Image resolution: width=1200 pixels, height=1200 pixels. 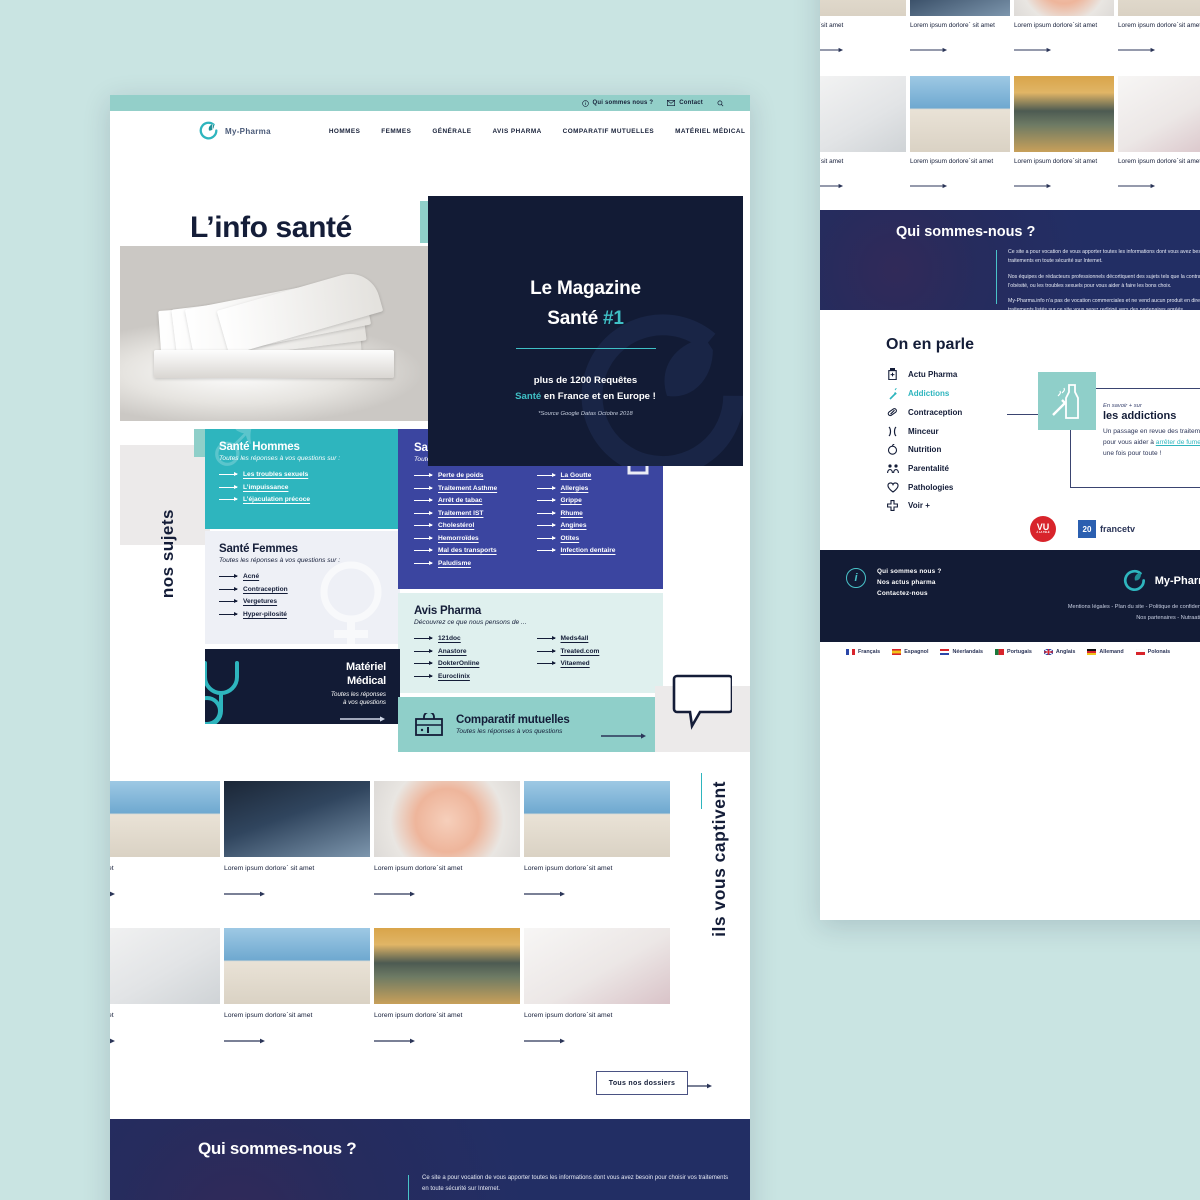 What do you see at coordinates (1043, 506) in the screenshot?
I see `oep-item-voir-plus: Voir +` at bounding box center [1043, 506].